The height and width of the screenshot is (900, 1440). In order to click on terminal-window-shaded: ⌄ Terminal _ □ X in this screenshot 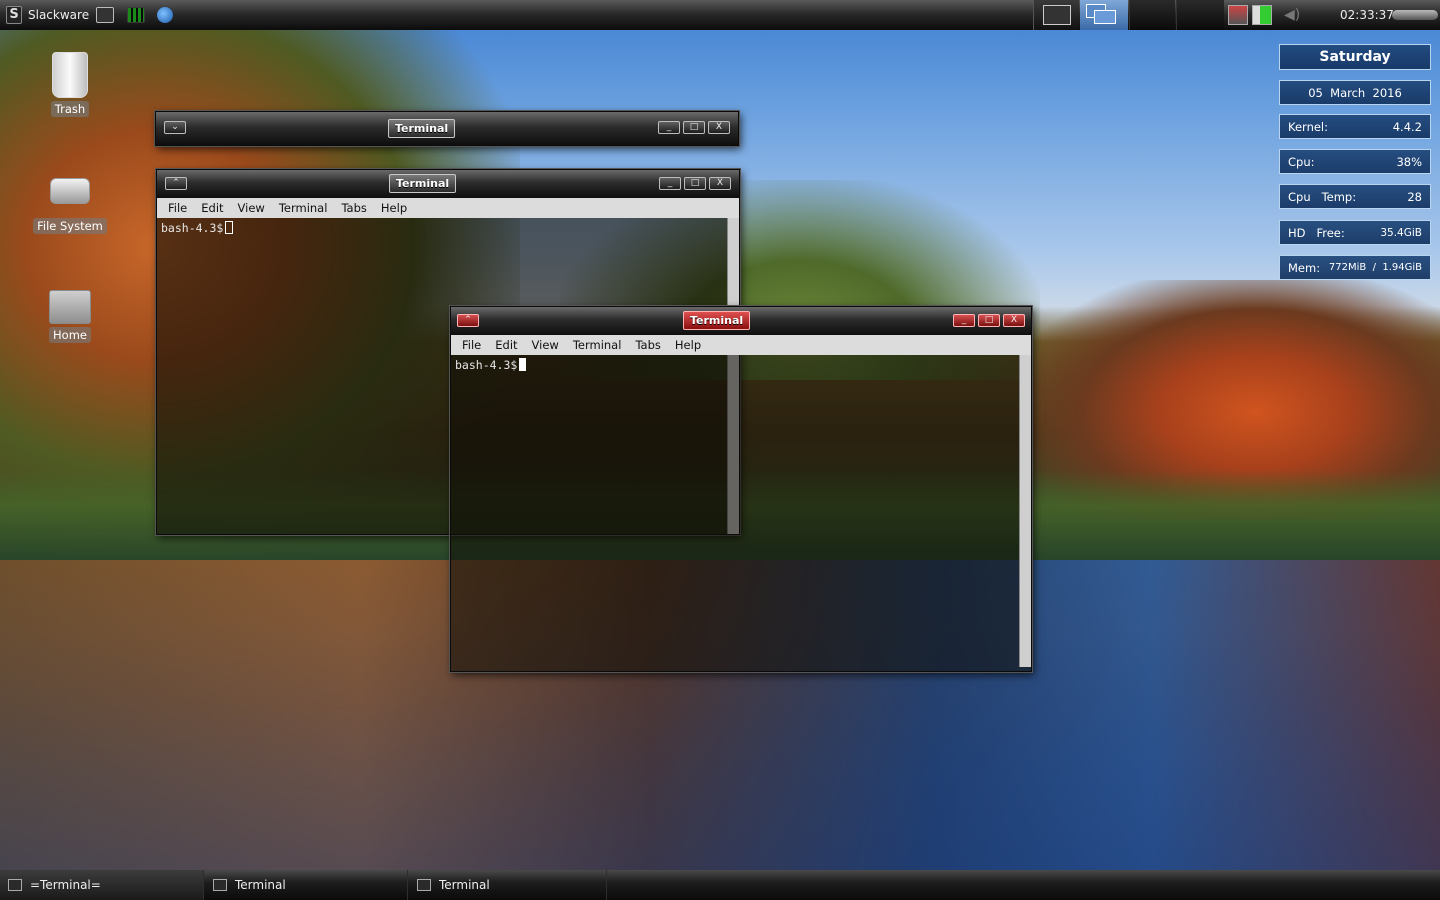, I will do `click(447, 128)`.